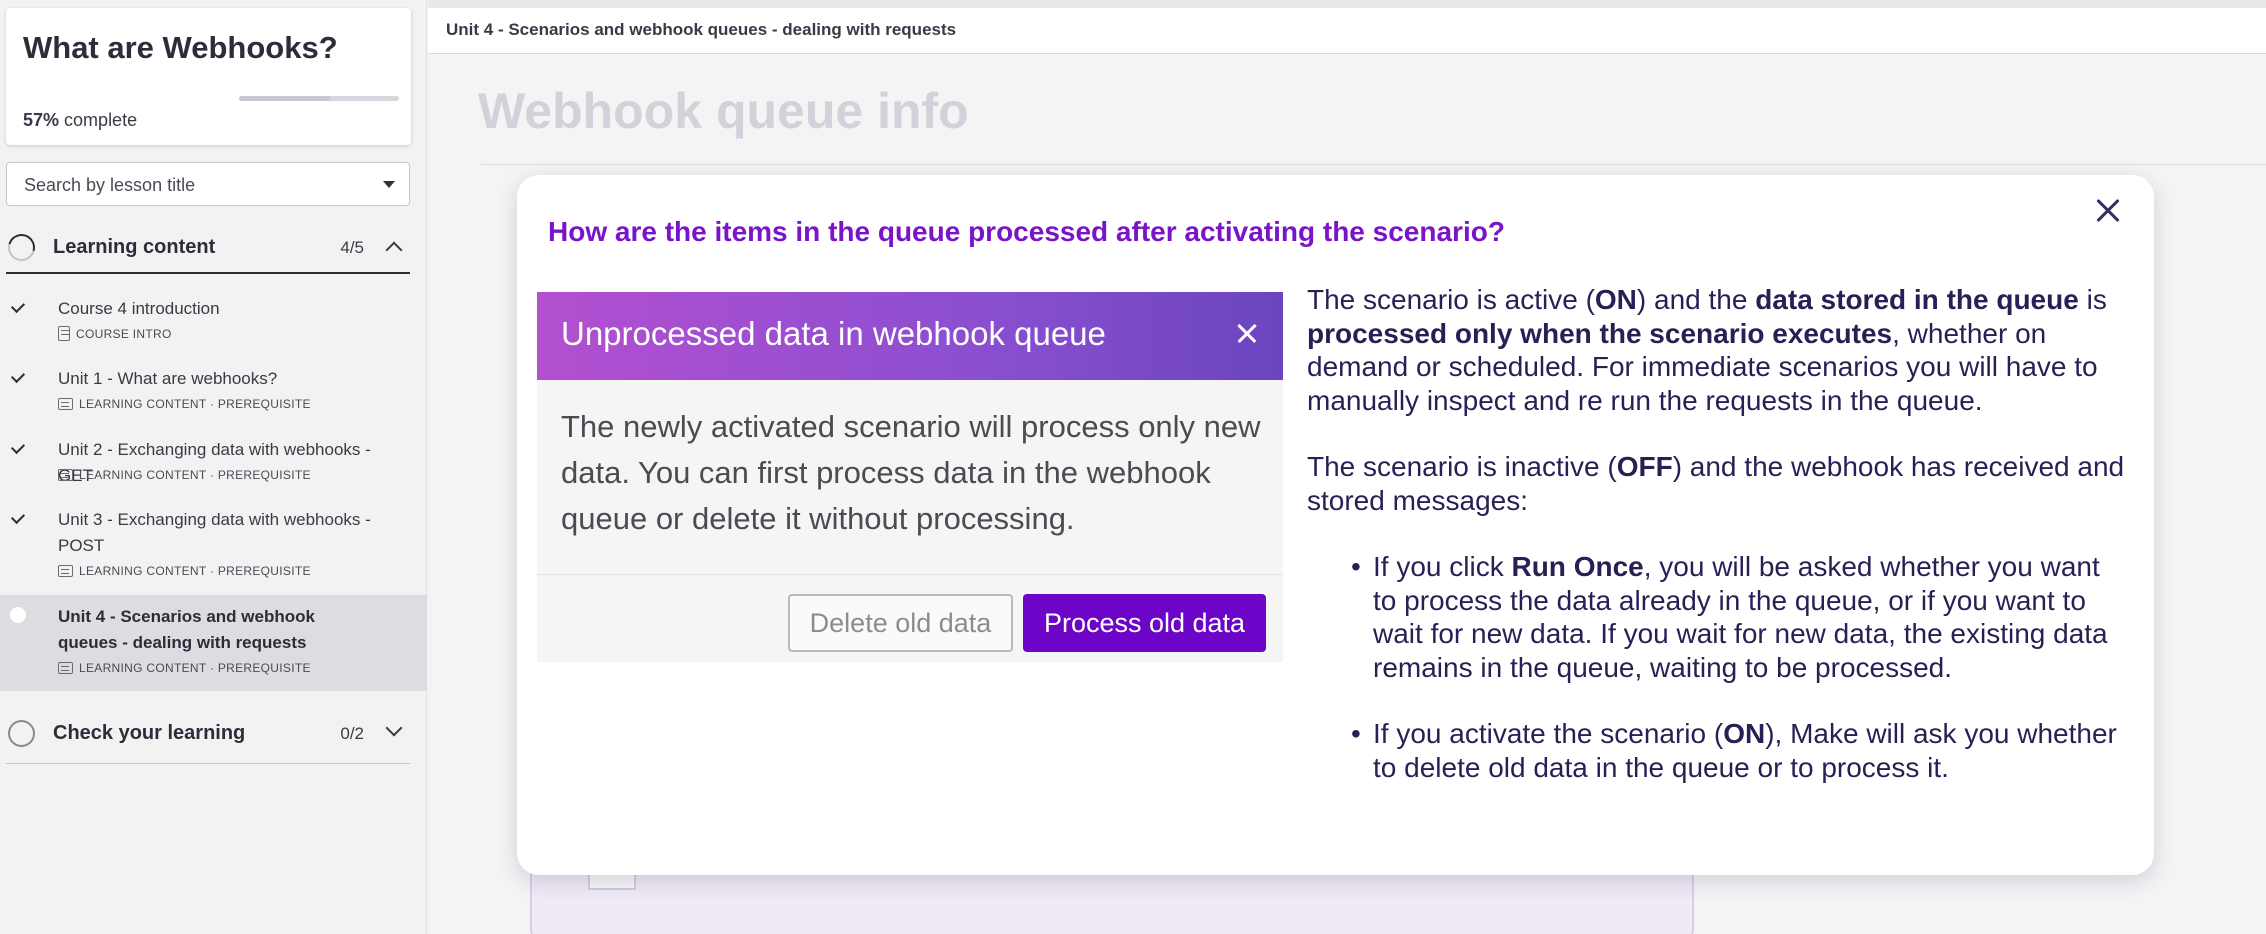  Describe the element at coordinates (1462, 466) in the screenshot. I see `text-run: The scenario is inactive (` at that location.